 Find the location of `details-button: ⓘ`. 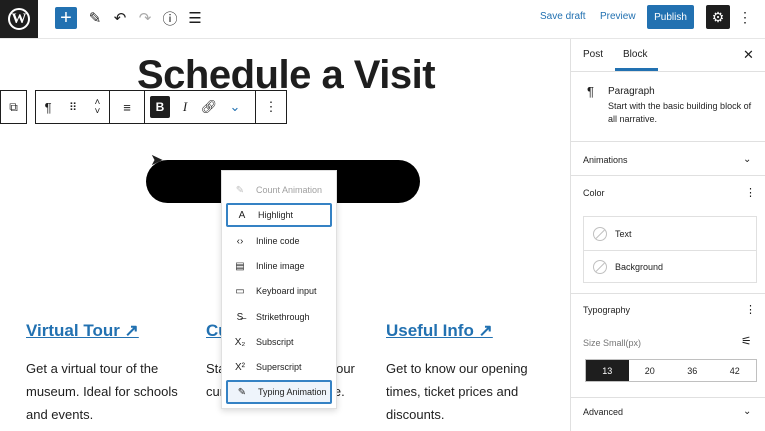

details-button: ⓘ is located at coordinates (170, 18).